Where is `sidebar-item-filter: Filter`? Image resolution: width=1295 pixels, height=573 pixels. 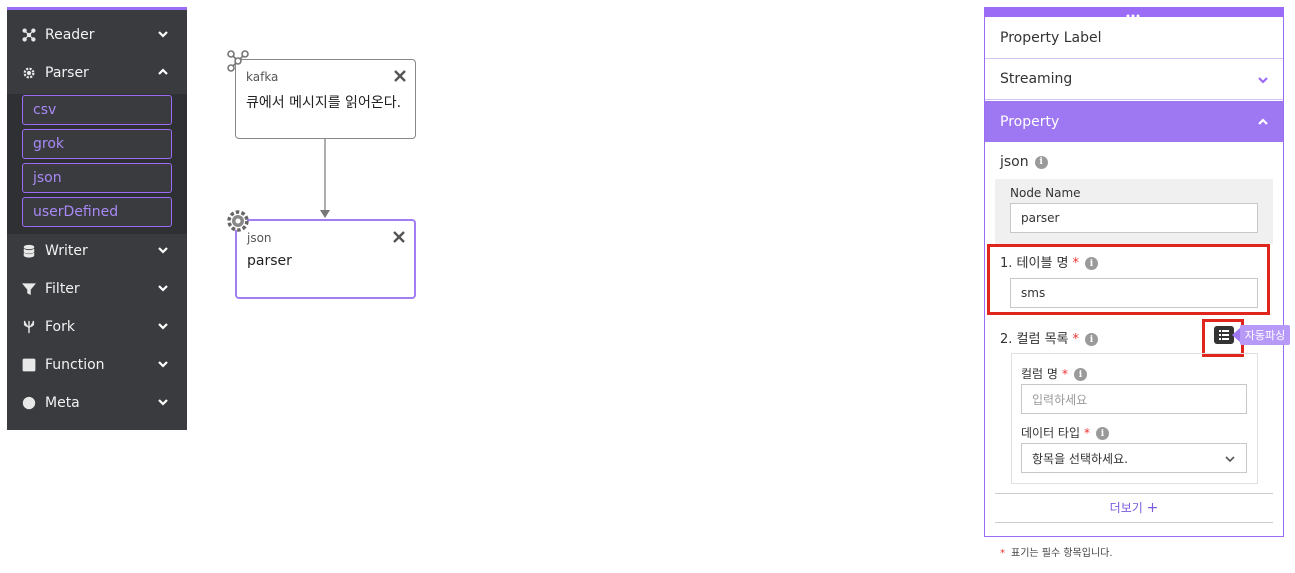 sidebar-item-filter: Filter is located at coordinates (97, 289).